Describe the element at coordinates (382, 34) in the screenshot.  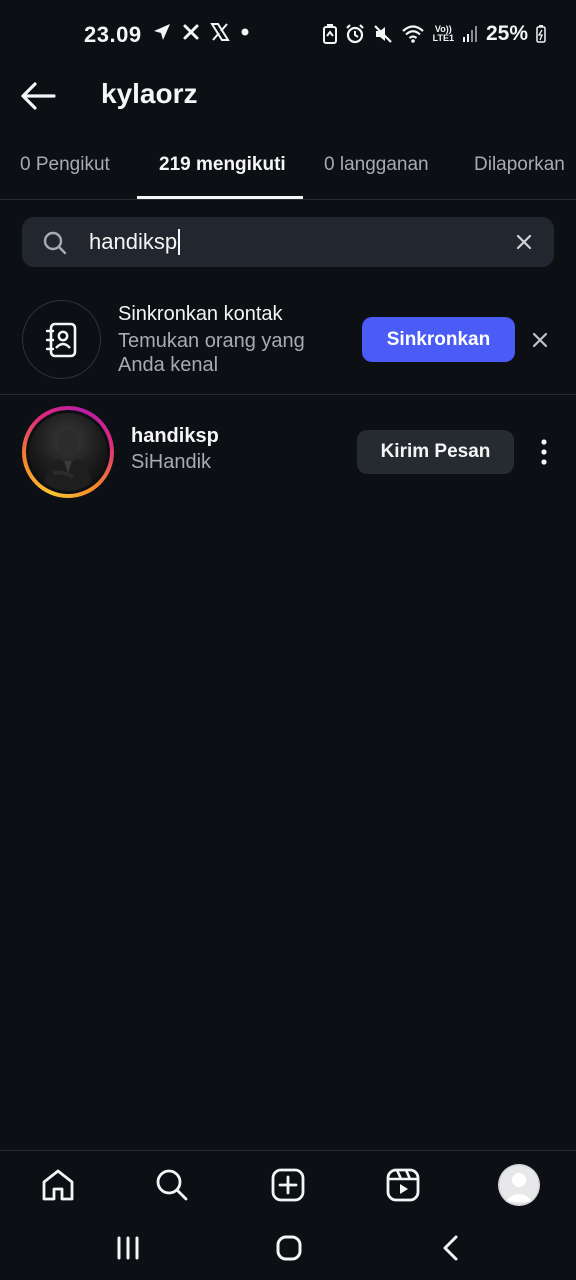
I see `mute-icon` at that location.